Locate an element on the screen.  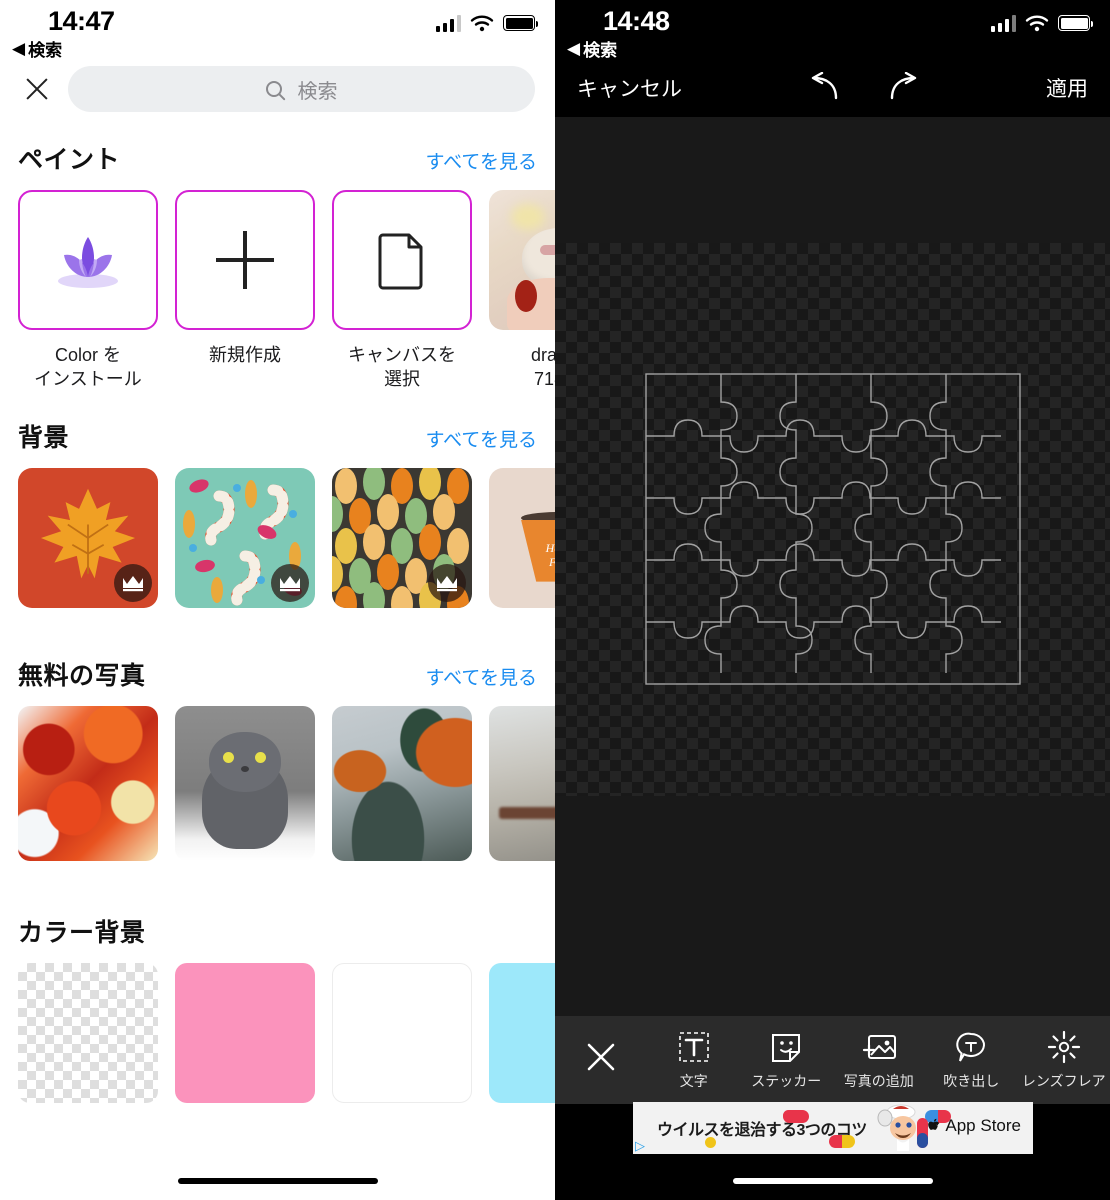
search-row: 検索 is located at coordinates (277, 94).